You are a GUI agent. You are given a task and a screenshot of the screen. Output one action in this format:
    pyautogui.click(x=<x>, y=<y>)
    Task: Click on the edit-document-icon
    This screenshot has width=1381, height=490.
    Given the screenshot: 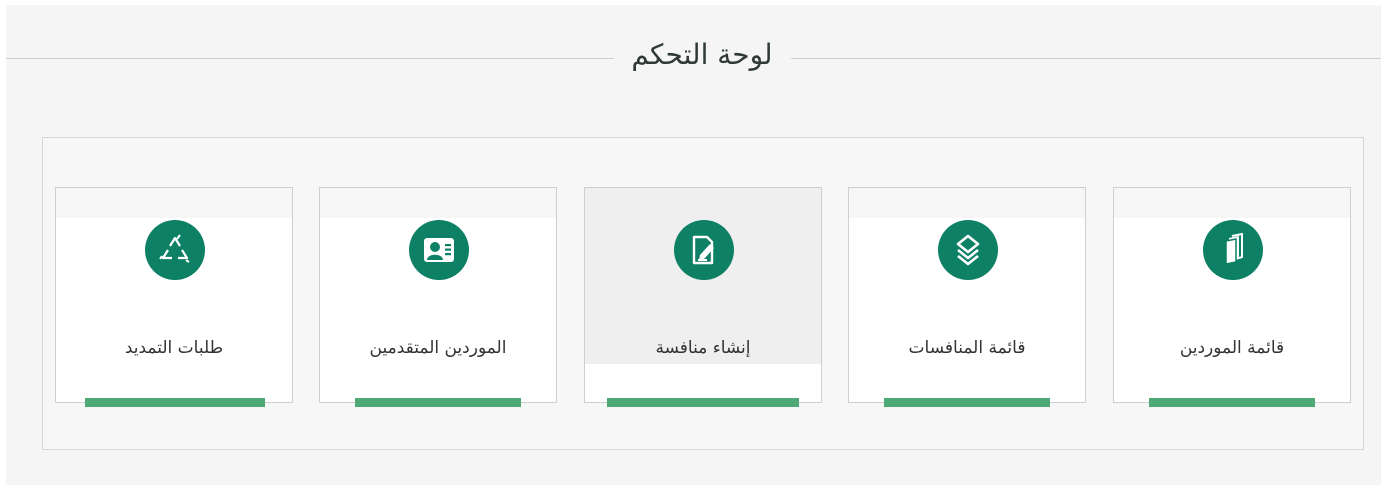 What is the action you would take?
    pyautogui.click(x=704, y=250)
    